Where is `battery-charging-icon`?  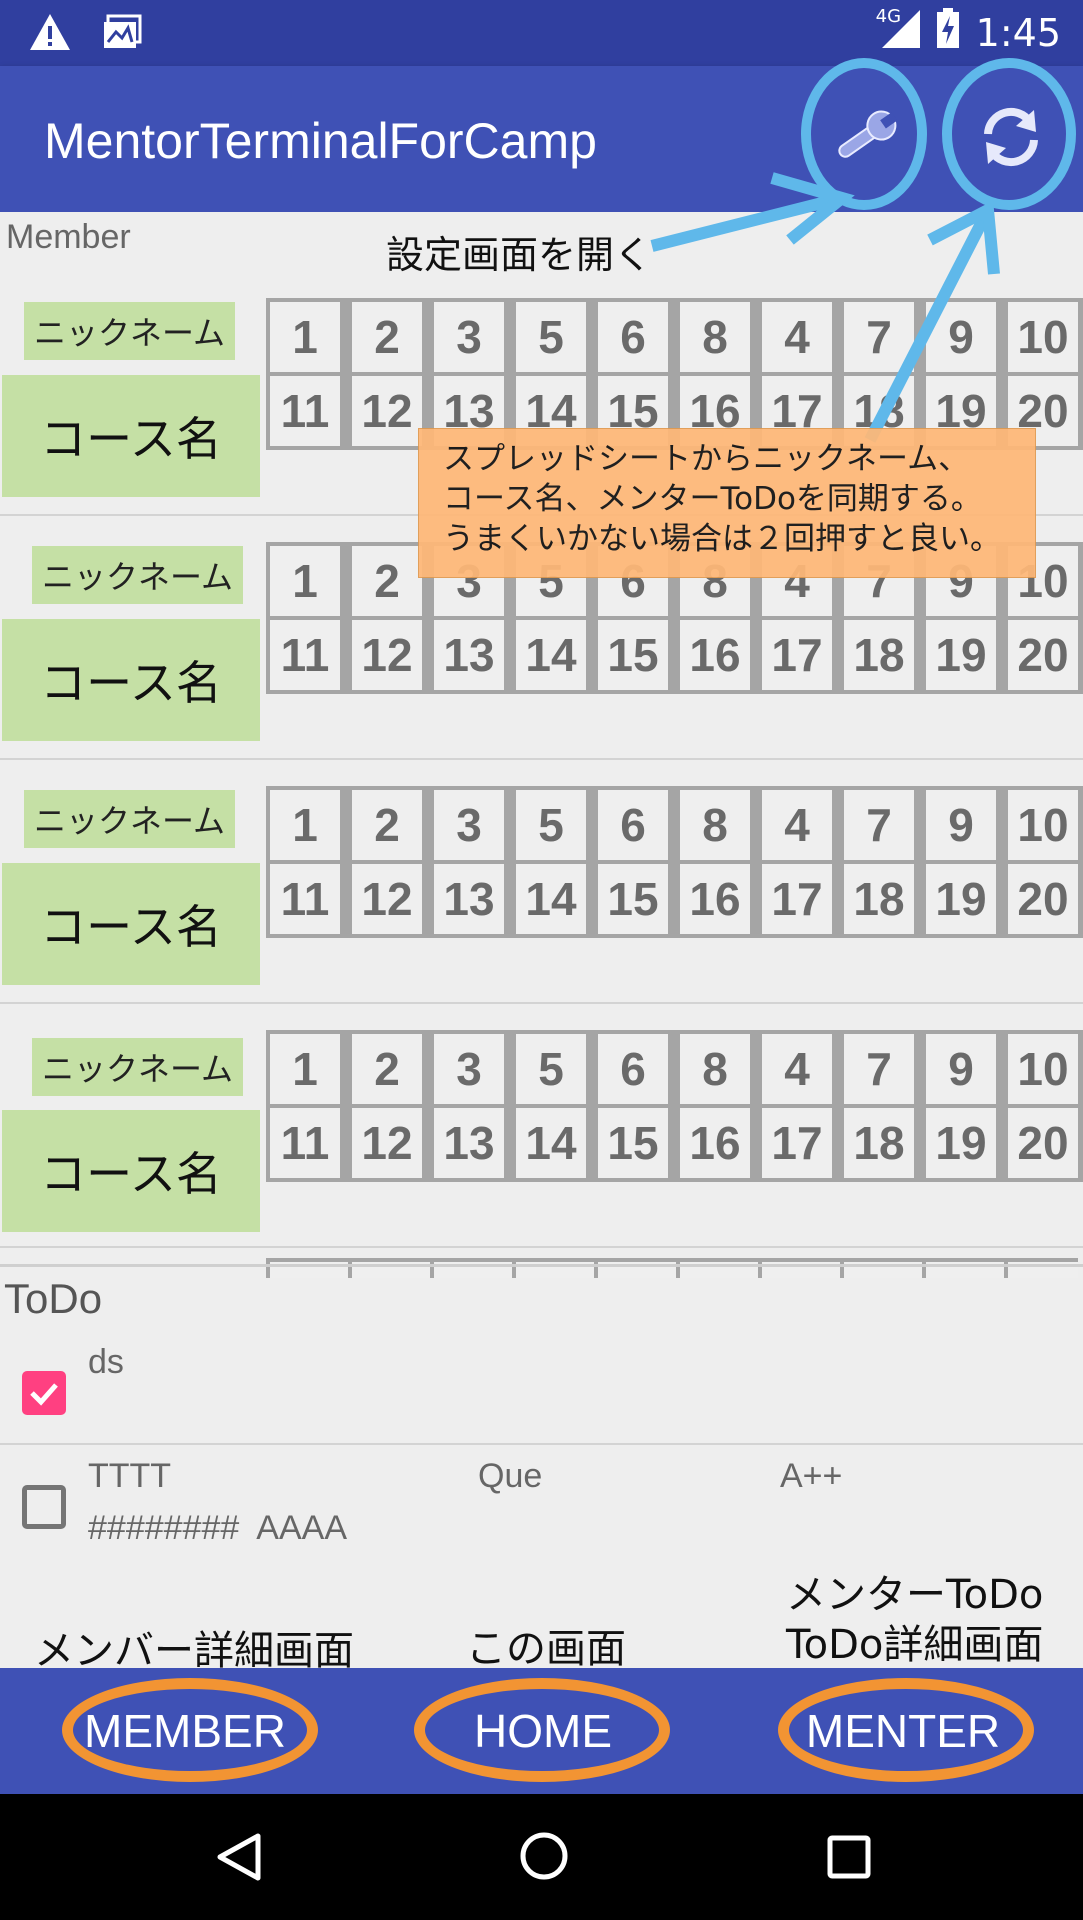
battery-charging-icon is located at coordinates (948, 32).